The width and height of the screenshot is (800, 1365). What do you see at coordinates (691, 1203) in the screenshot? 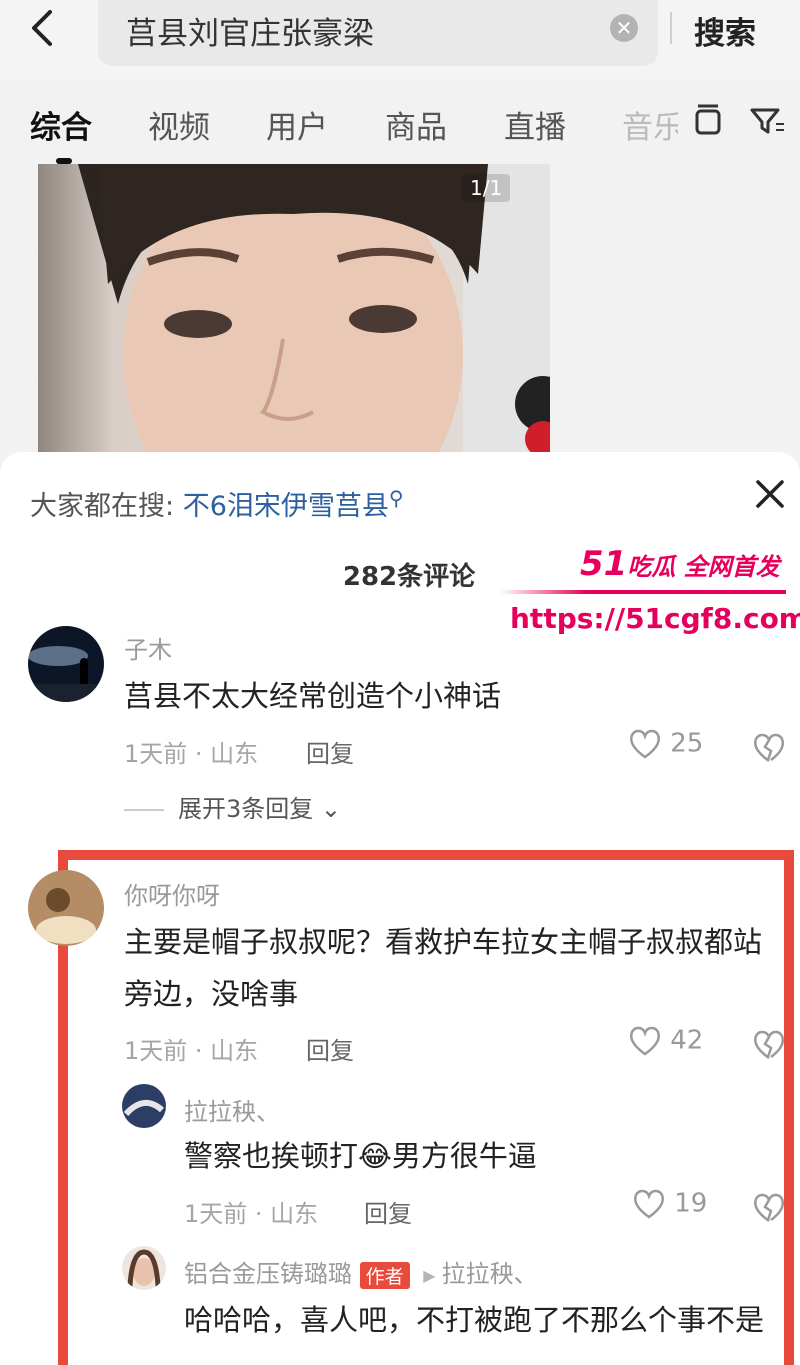
I see `like-count: 19` at bounding box center [691, 1203].